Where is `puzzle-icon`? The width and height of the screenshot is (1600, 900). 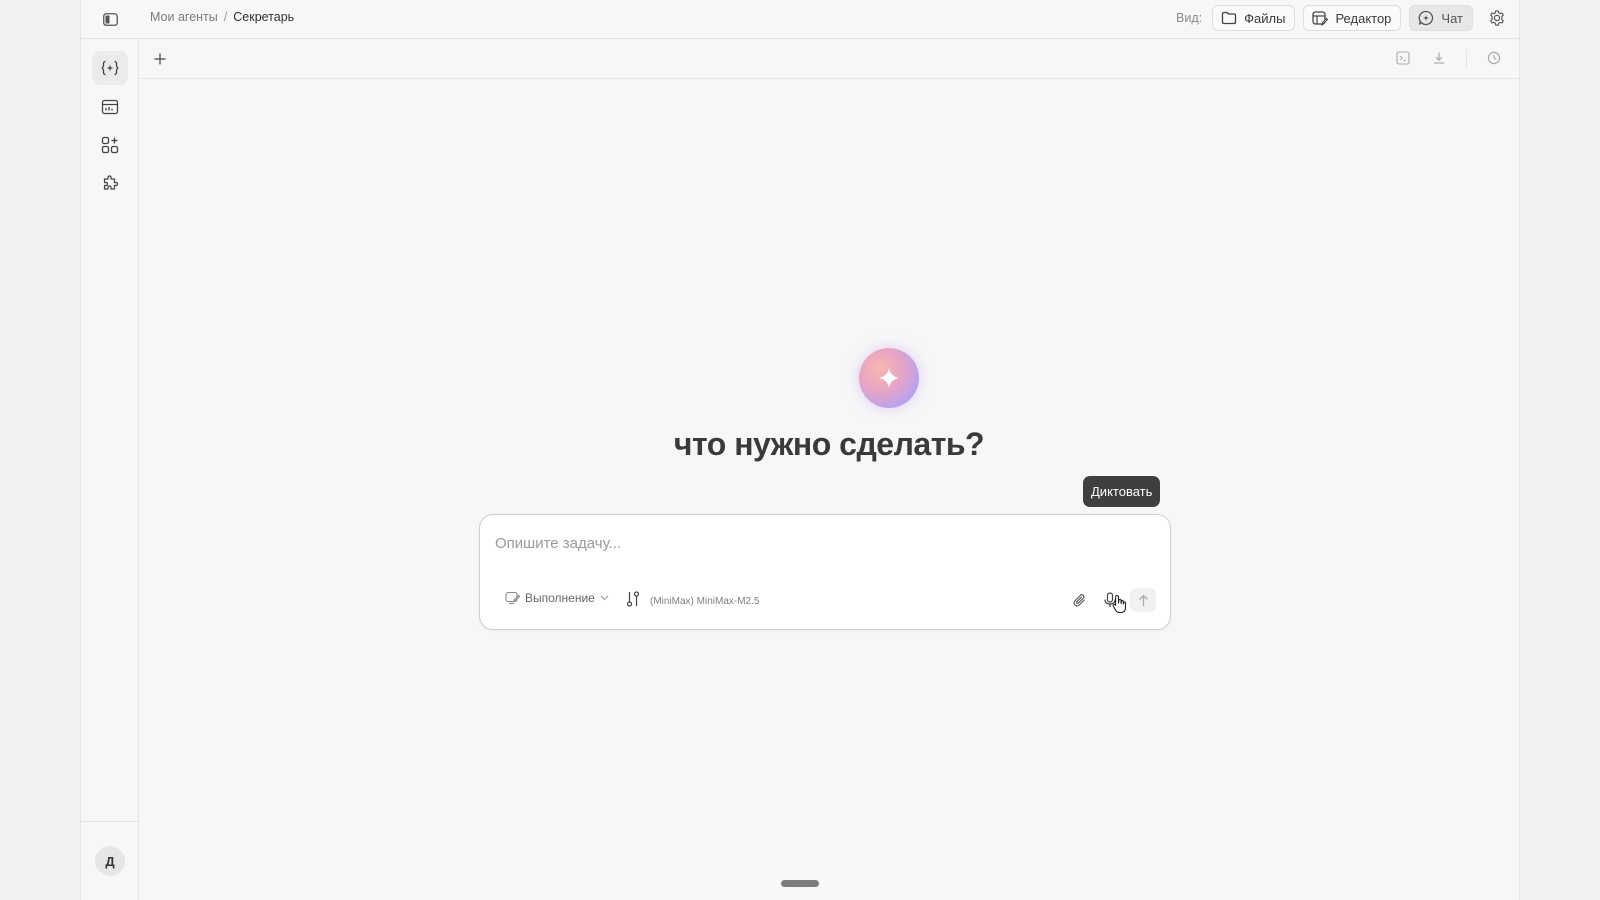 puzzle-icon is located at coordinates (111, 182).